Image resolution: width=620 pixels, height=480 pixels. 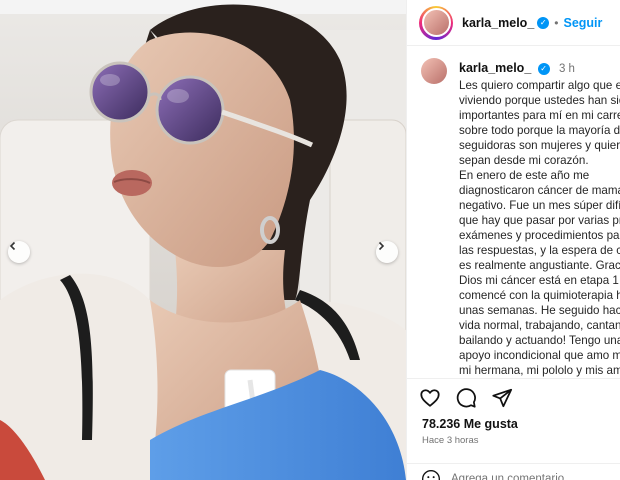 I want to click on post-actions-bar: 78.236 Me gusta Hace 3 horas, so click(x=513, y=429).